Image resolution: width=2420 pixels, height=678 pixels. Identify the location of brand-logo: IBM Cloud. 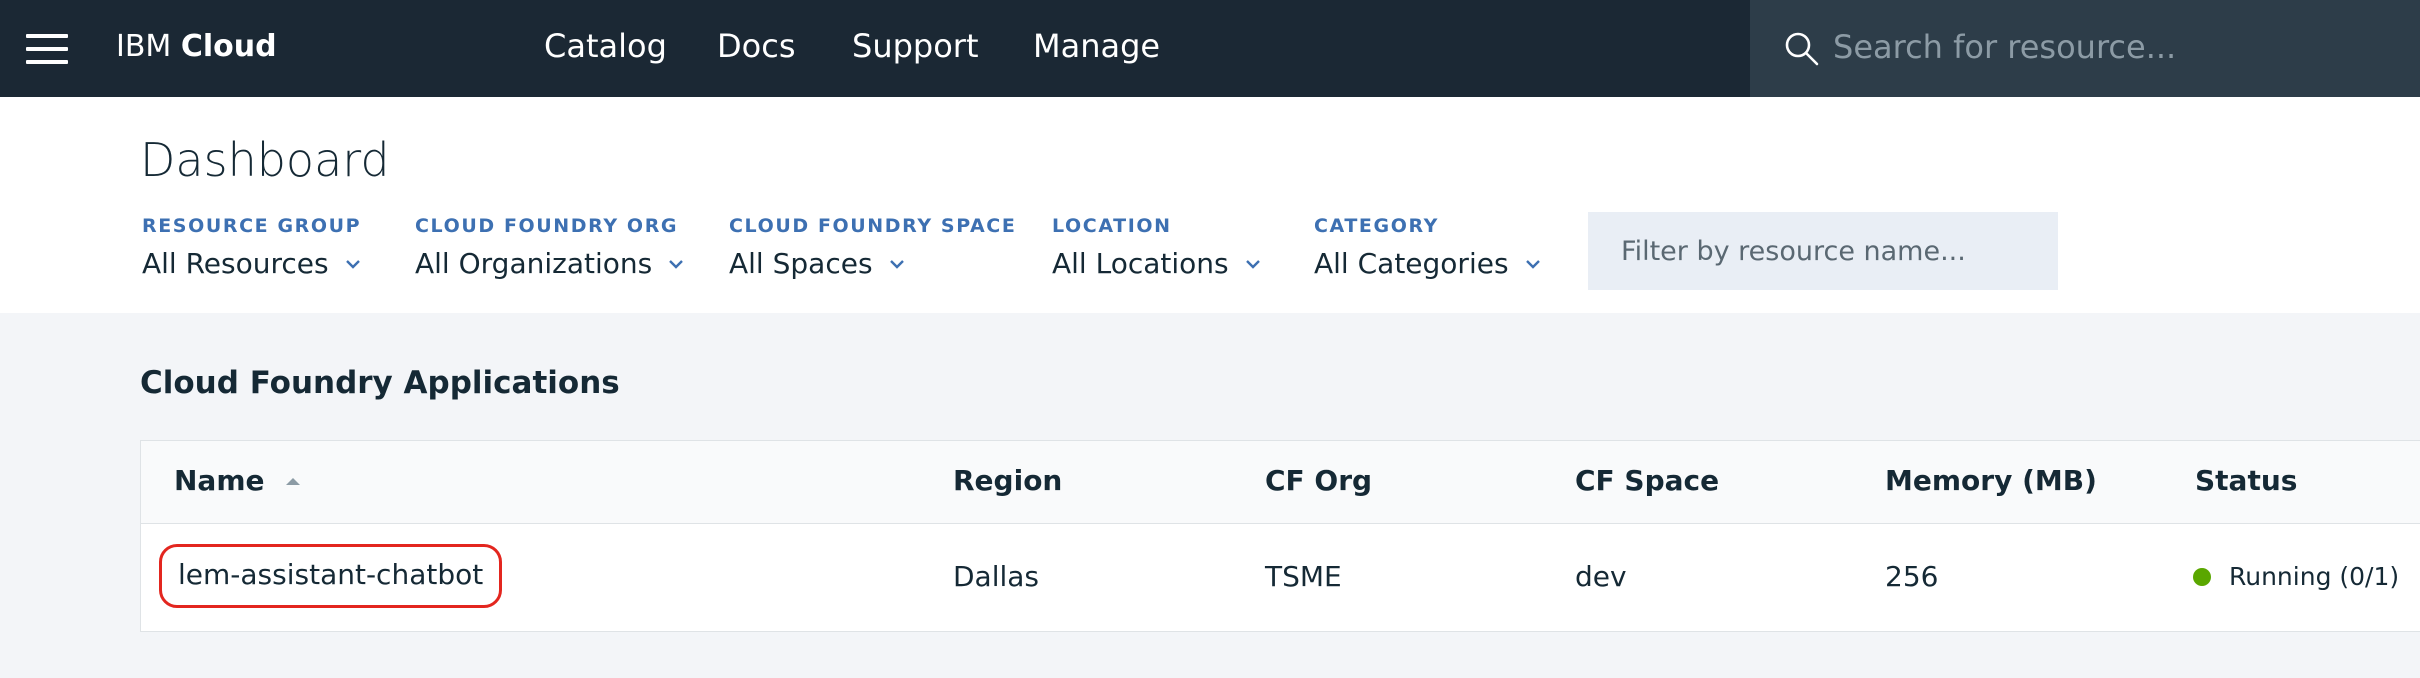
(196, 46).